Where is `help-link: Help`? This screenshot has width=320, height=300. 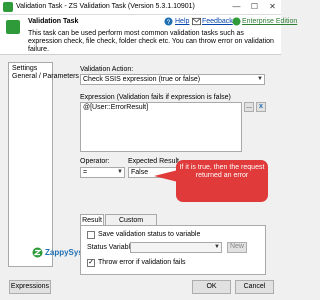 help-link: Help is located at coordinates (182, 21).